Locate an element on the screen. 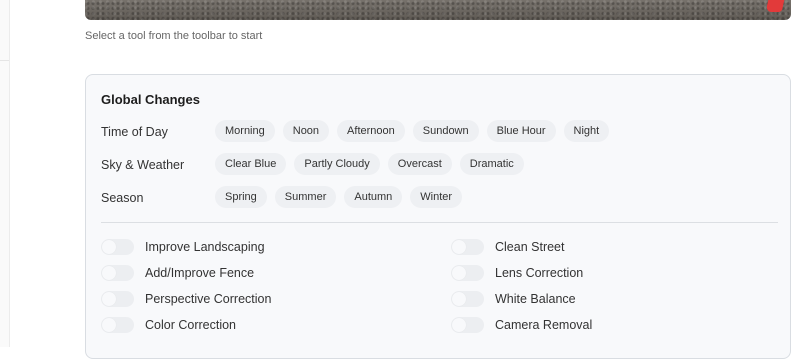 This screenshot has width=800, height=359. chip-noon: Noon is located at coordinates (306, 131).